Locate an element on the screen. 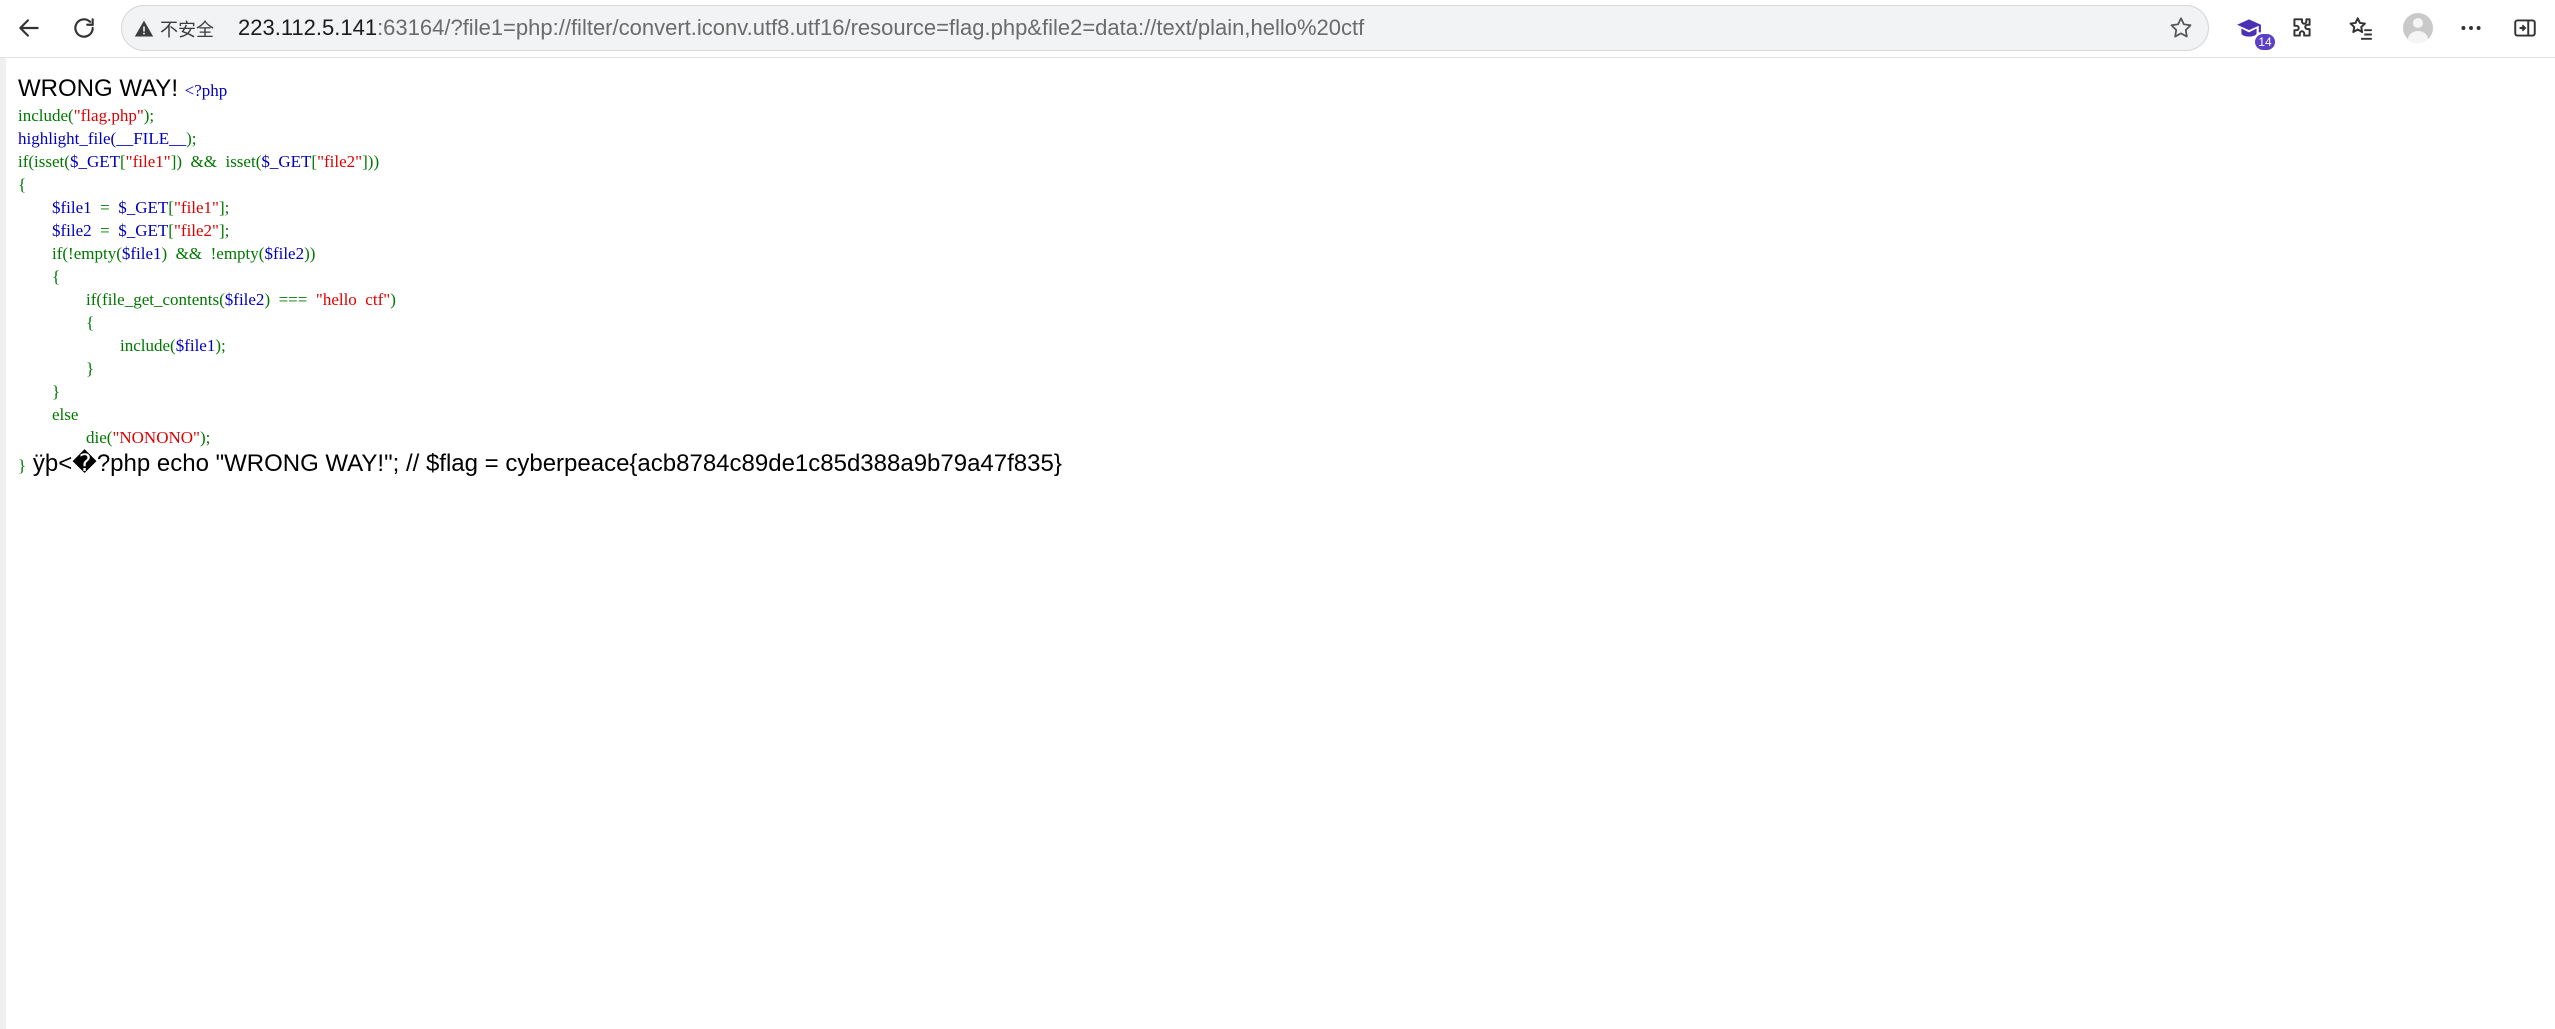 This screenshot has height=1029, width=2555. more-menu-button is located at coordinates (2471, 28).